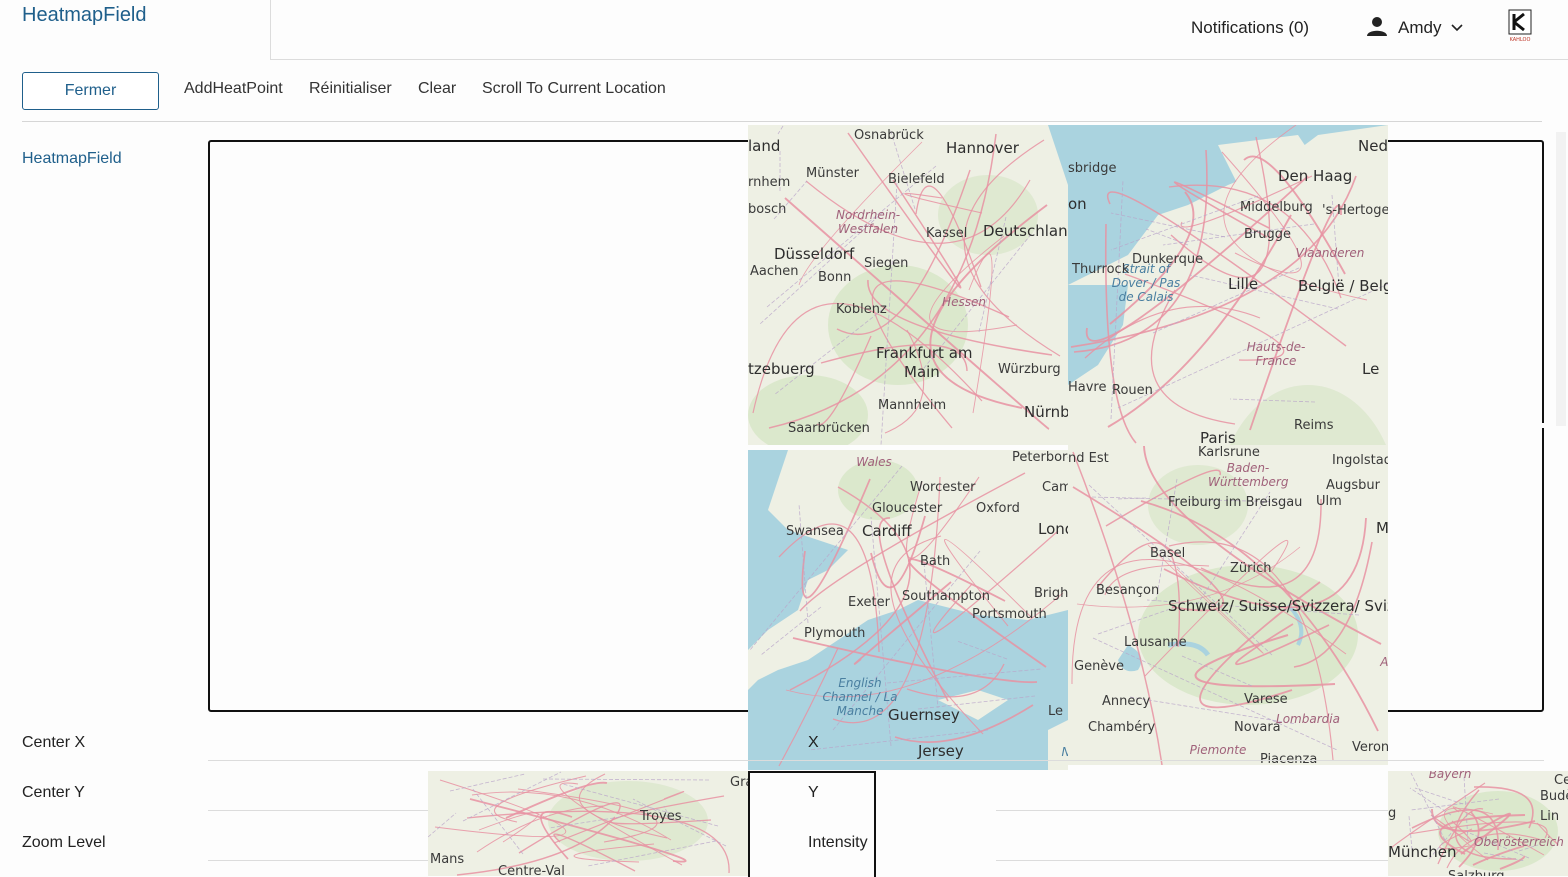 The image size is (1568, 877). What do you see at coordinates (531, 870) in the screenshot?
I see `map-place-label: Centre-Val` at bounding box center [531, 870].